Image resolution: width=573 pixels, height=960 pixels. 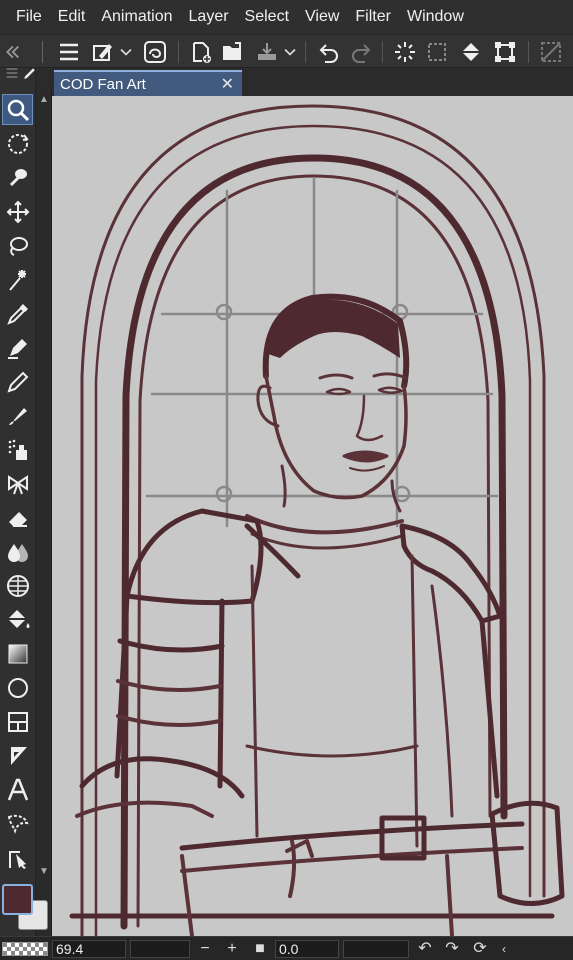 I want to click on pen-icon, so click(x=17, y=347).